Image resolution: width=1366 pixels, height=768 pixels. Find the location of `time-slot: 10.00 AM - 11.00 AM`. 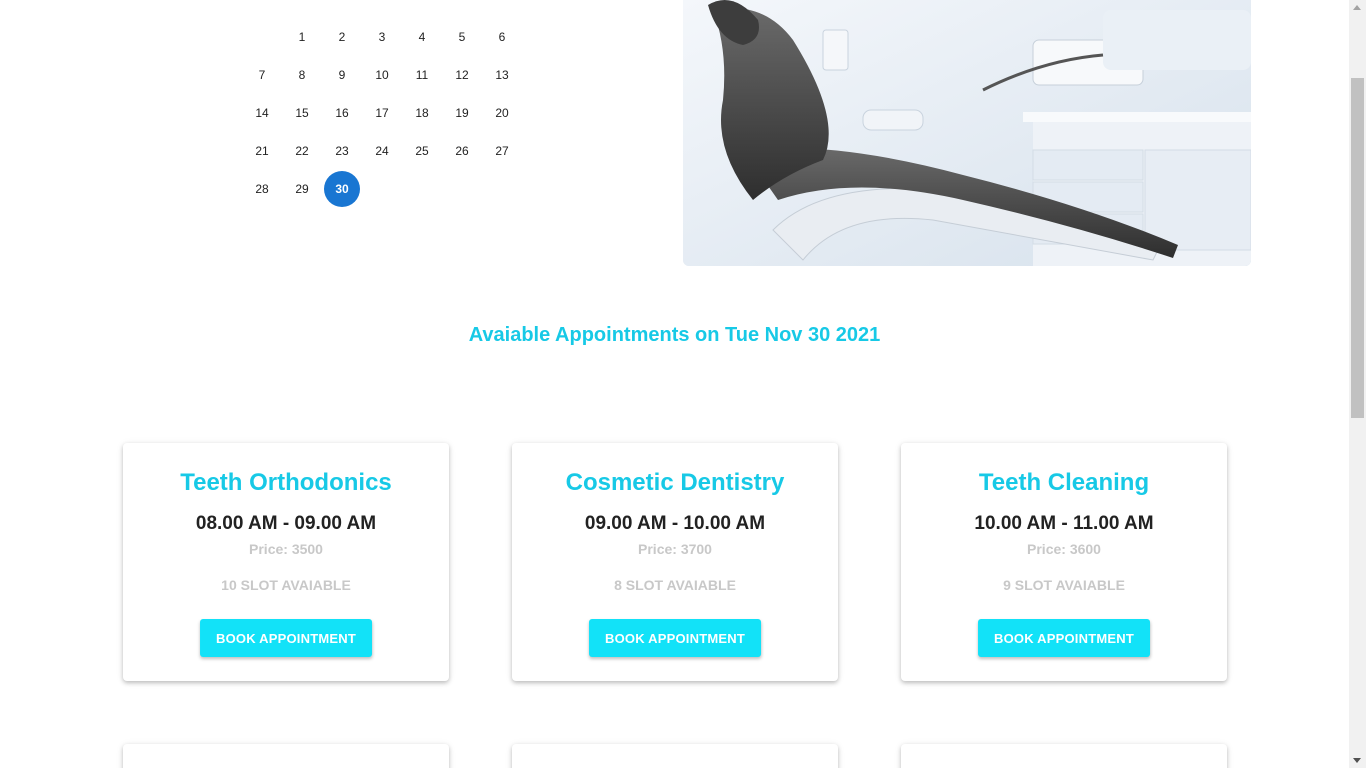

time-slot: 10.00 AM - 11.00 AM is located at coordinates (1064, 523).